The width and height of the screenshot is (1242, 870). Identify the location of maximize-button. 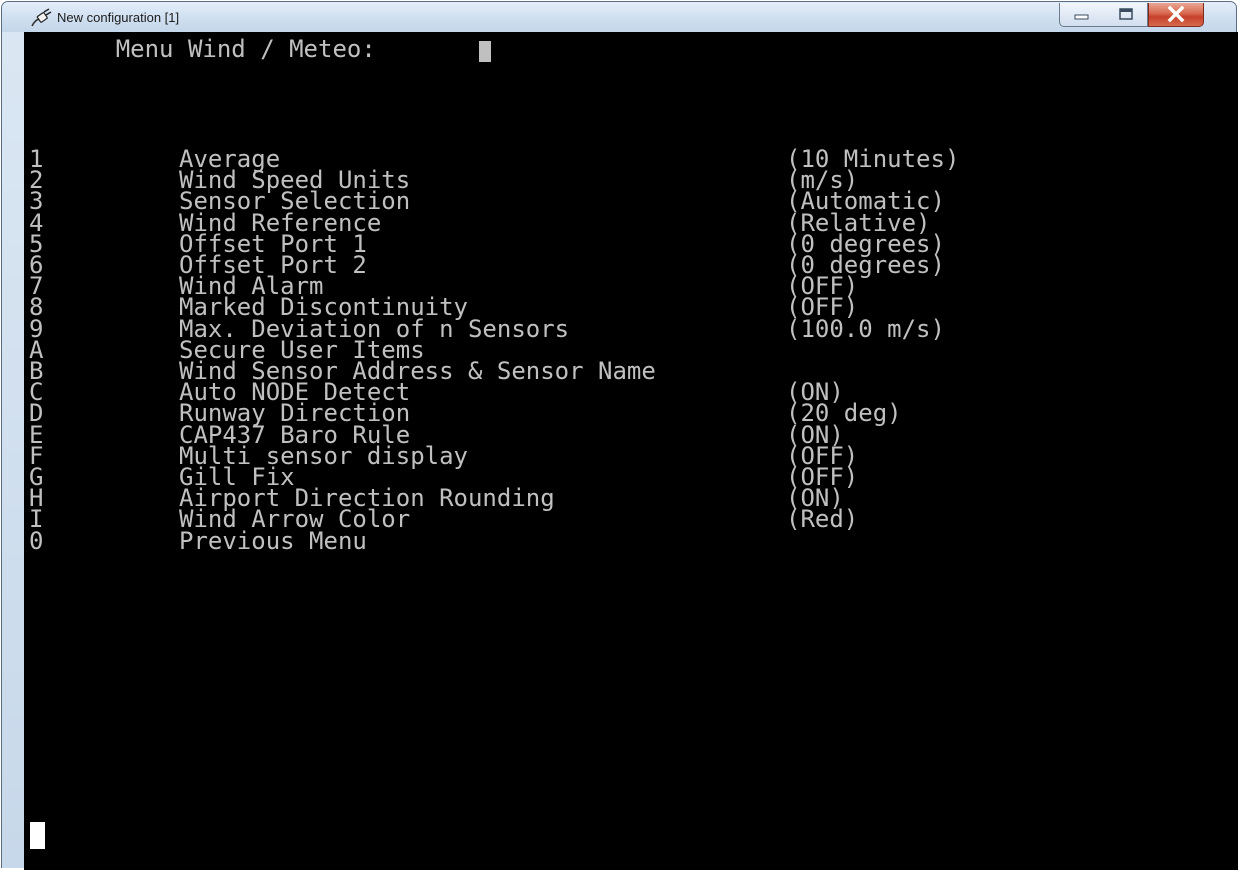
(1126, 15).